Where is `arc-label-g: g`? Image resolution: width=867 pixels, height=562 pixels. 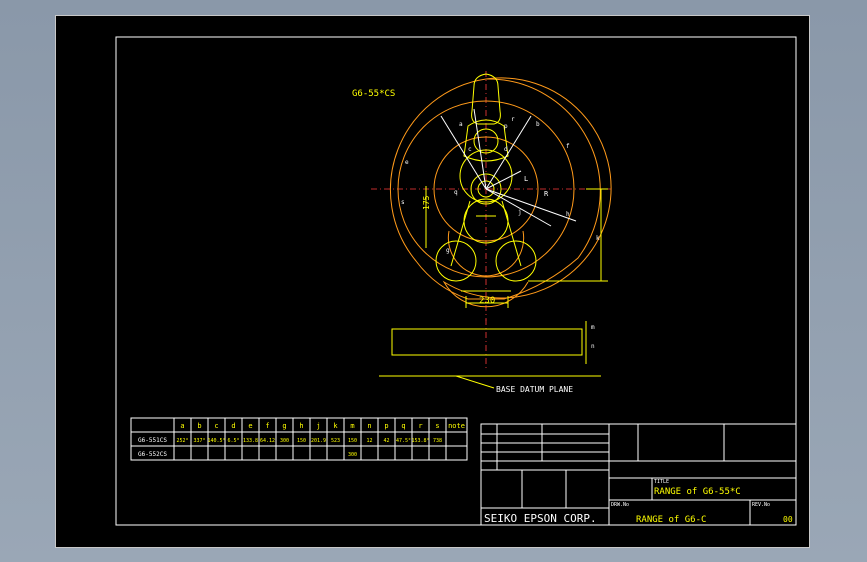 arc-label-g: g is located at coordinates (448, 250).